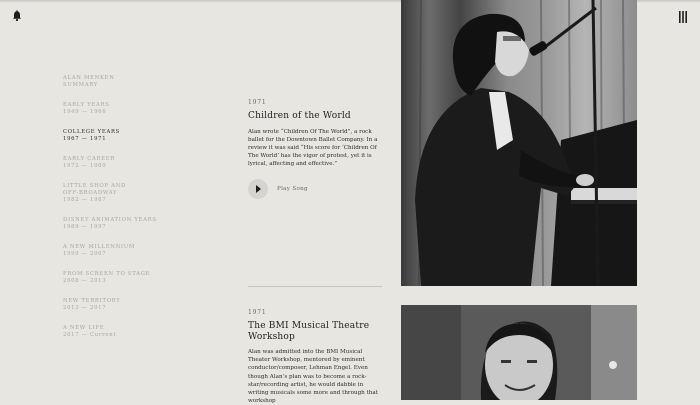 The image size is (700, 405). I want to click on photo-mentor-portrait, so click(519, 352).